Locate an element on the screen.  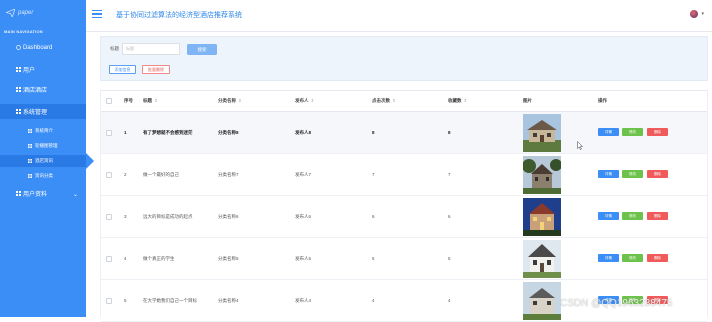
avatar is located at coordinates (694, 14).